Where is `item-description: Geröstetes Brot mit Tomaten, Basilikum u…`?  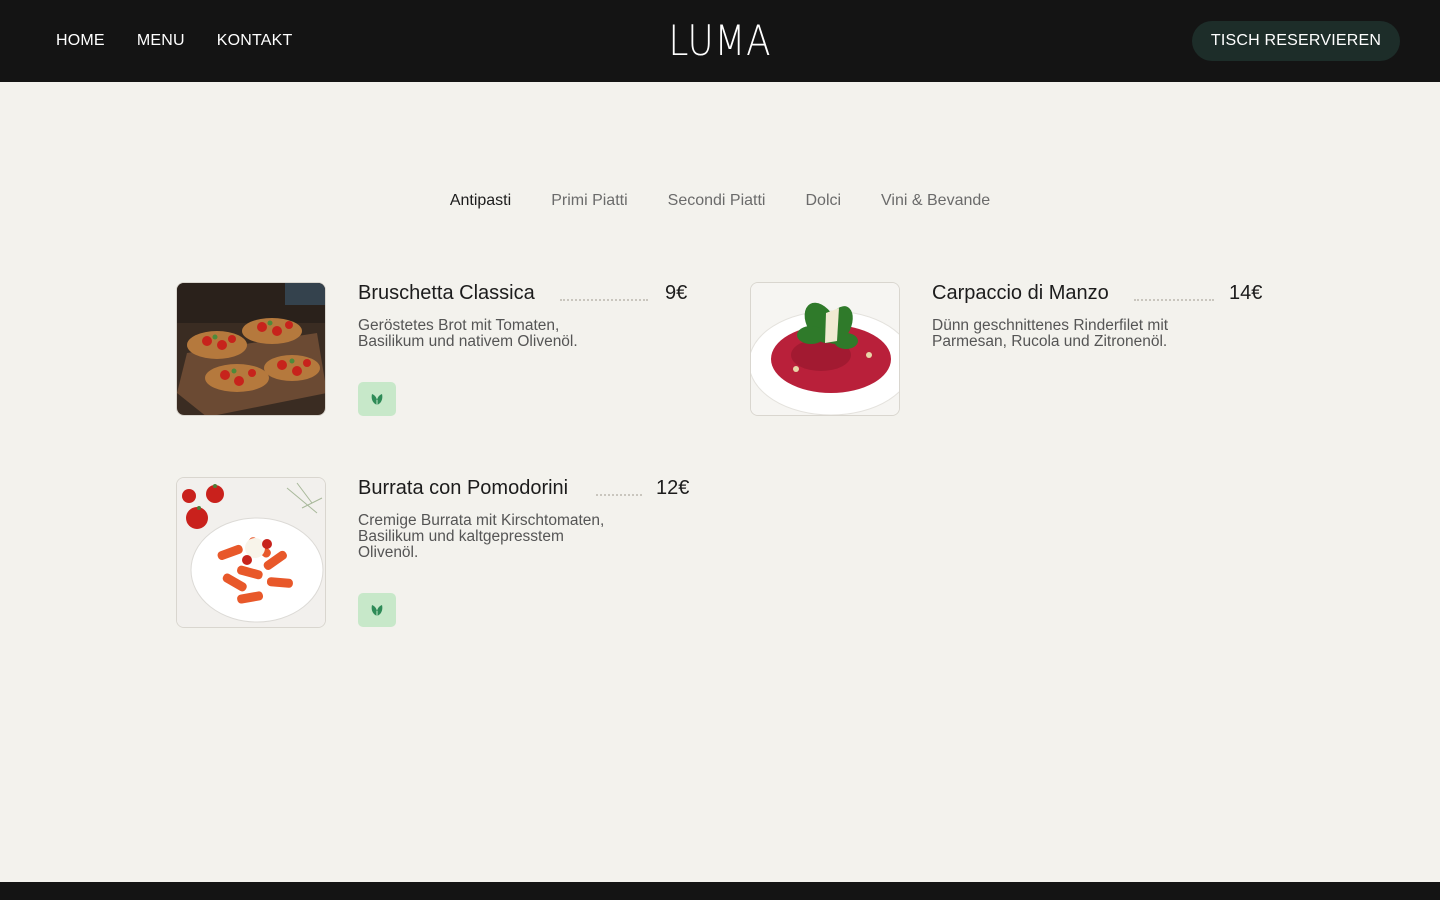
item-description: Geröstetes Brot mit Tomaten, Basilikum u… is located at coordinates (468, 333).